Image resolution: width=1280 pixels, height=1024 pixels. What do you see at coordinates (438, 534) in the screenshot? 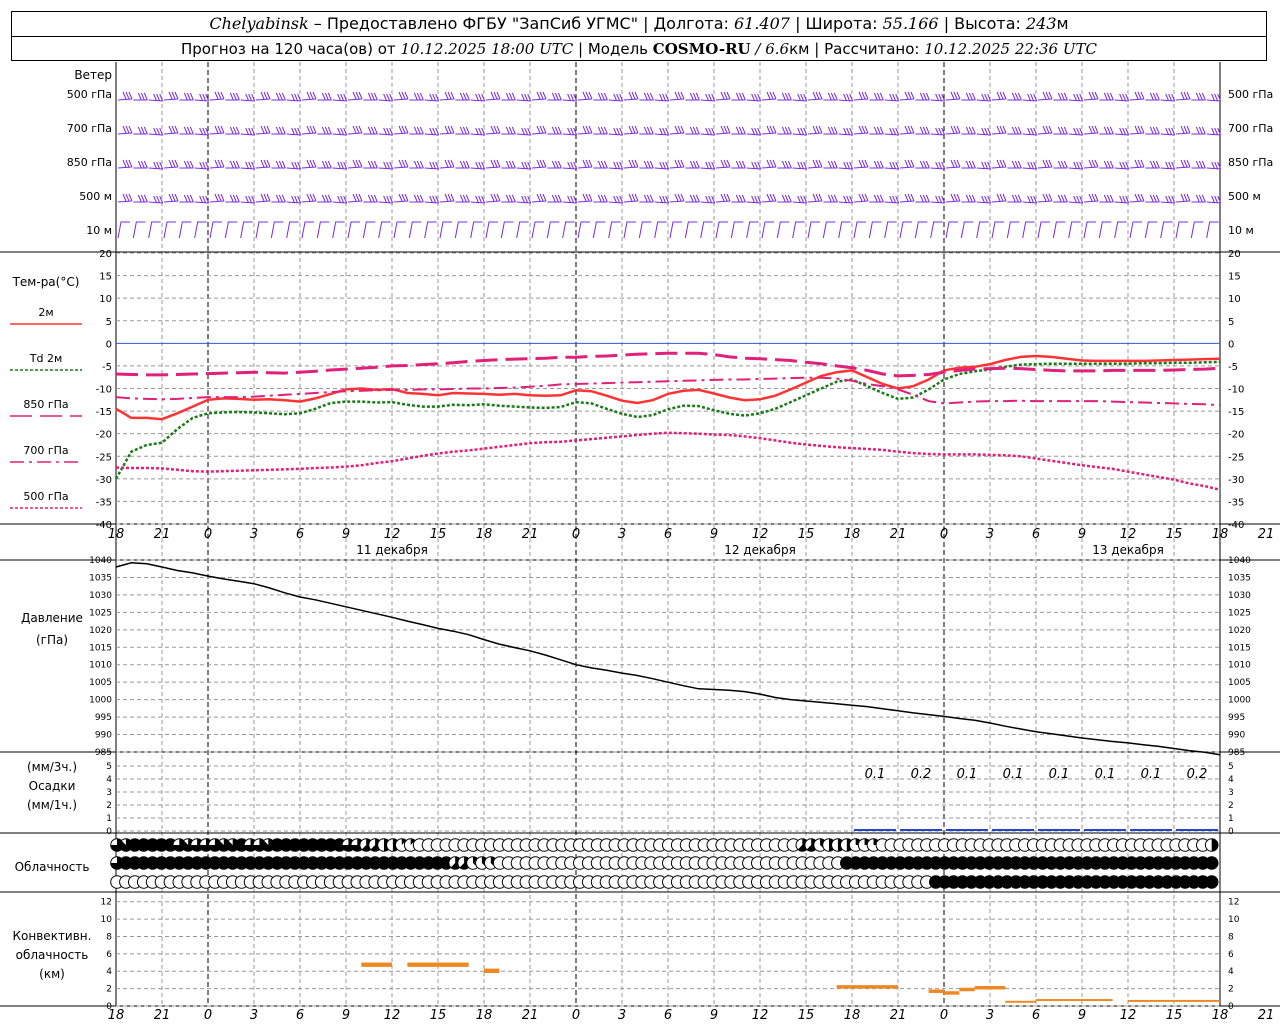
I see `hour-tick-label: 15` at bounding box center [438, 534].